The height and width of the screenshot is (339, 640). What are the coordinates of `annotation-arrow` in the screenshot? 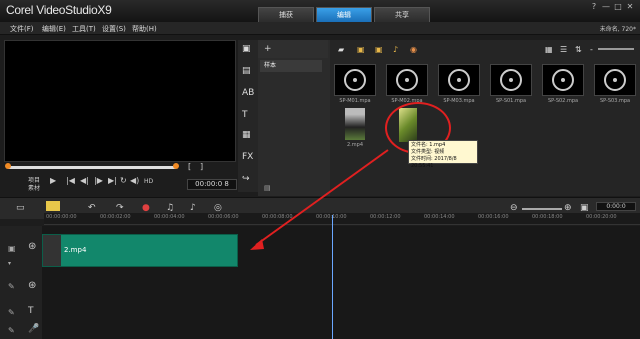 It's located at (319, 199).